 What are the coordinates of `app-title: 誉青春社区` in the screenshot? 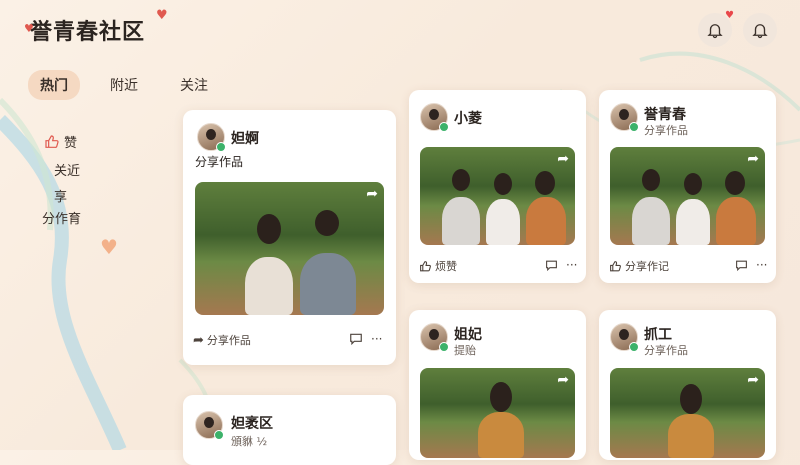 It's located at (88, 32).